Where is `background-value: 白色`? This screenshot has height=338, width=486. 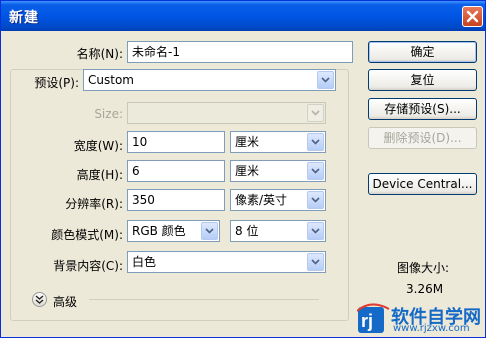
background-value: 白色 is located at coordinates (144, 262).